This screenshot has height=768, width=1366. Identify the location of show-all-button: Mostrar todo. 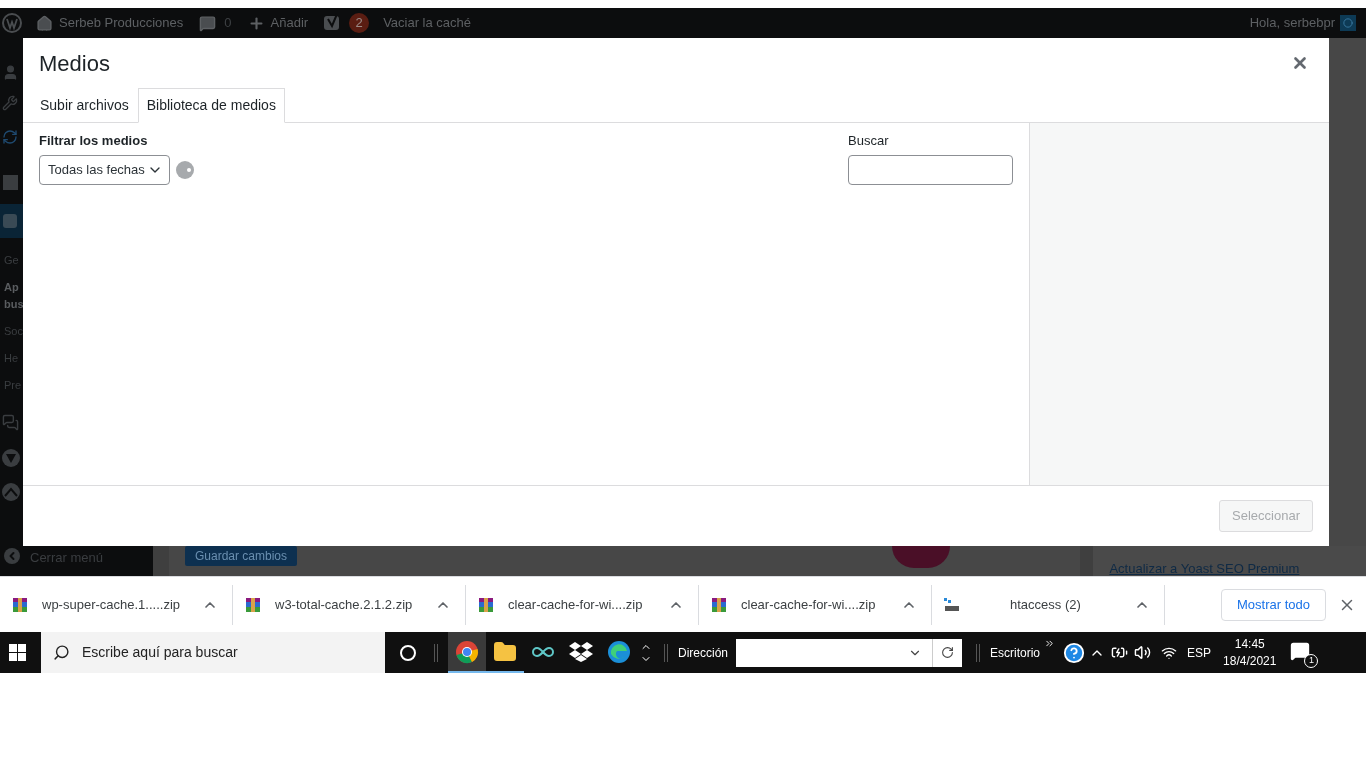
(1273, 604).